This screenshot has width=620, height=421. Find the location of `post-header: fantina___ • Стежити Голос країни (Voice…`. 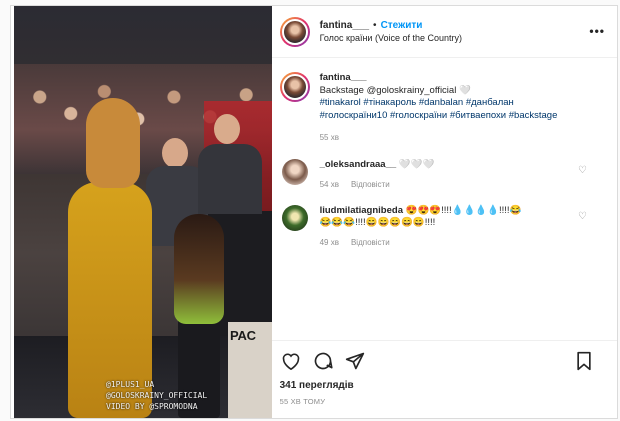

post-header: fantina___ • Стежити Голос країни (Voice… is located at coordinates (444, 32).